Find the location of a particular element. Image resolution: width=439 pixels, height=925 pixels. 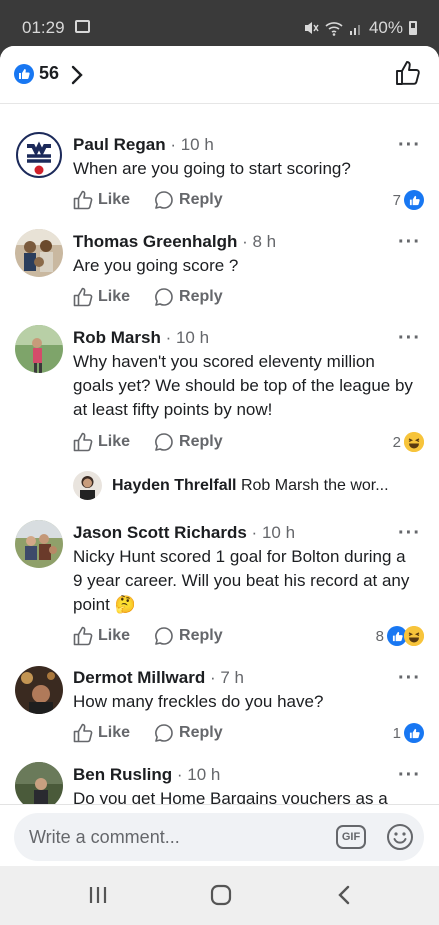

reaction-summary-3: 2 is located at coordinates (408, 442).